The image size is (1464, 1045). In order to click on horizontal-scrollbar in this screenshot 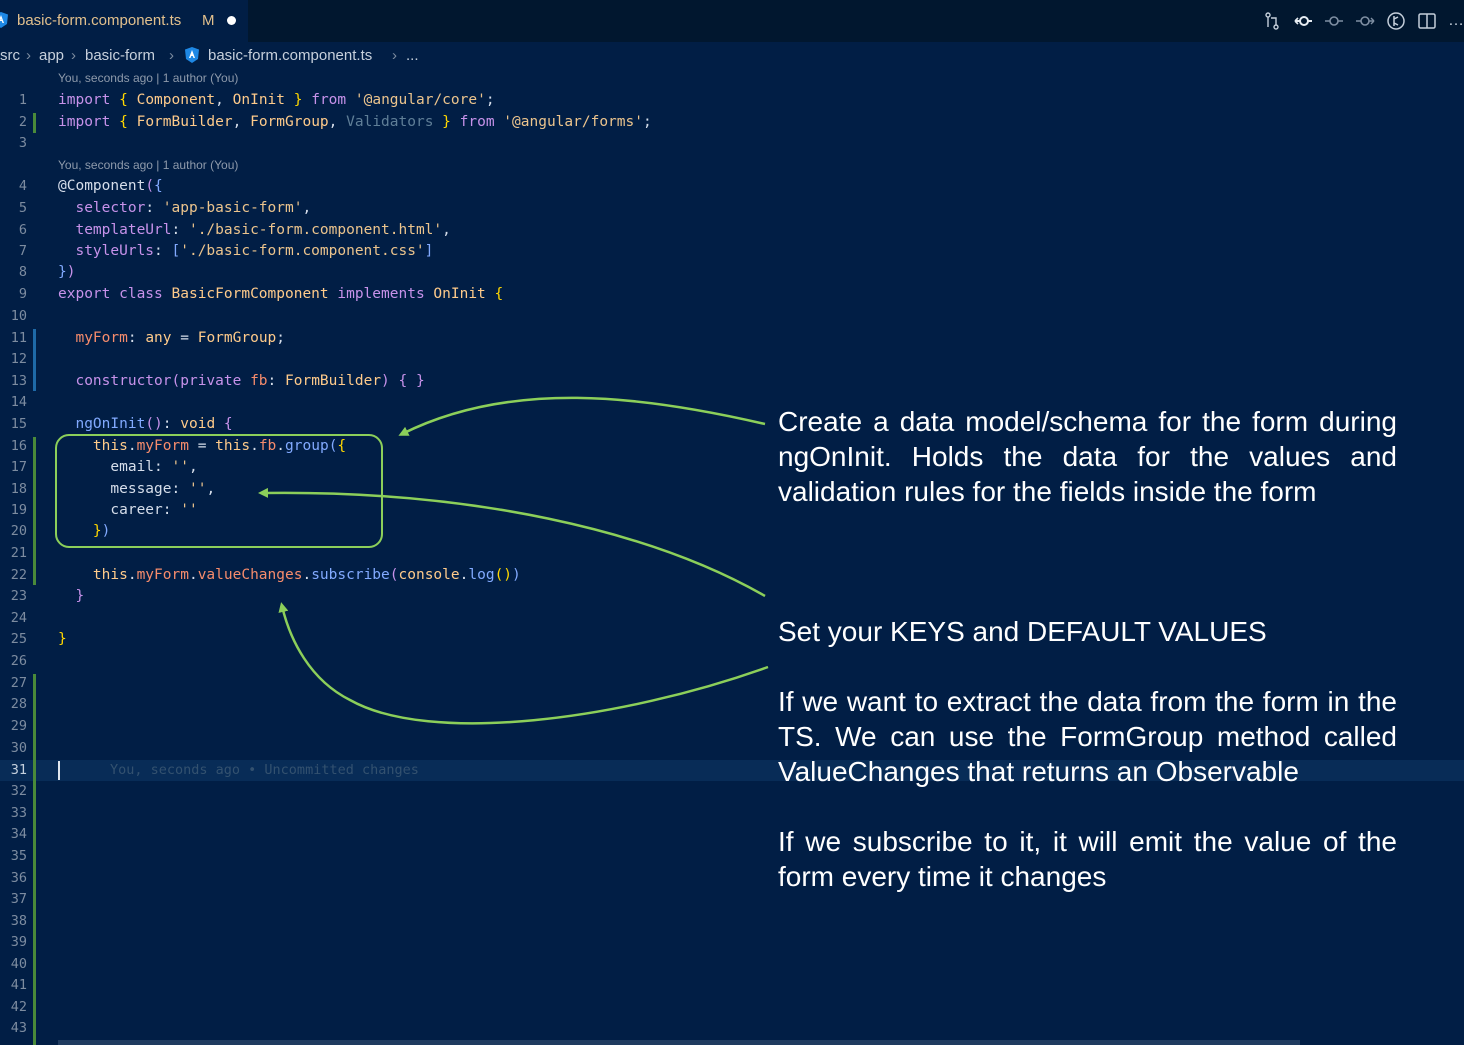, I will do `click(679, 1042)`.